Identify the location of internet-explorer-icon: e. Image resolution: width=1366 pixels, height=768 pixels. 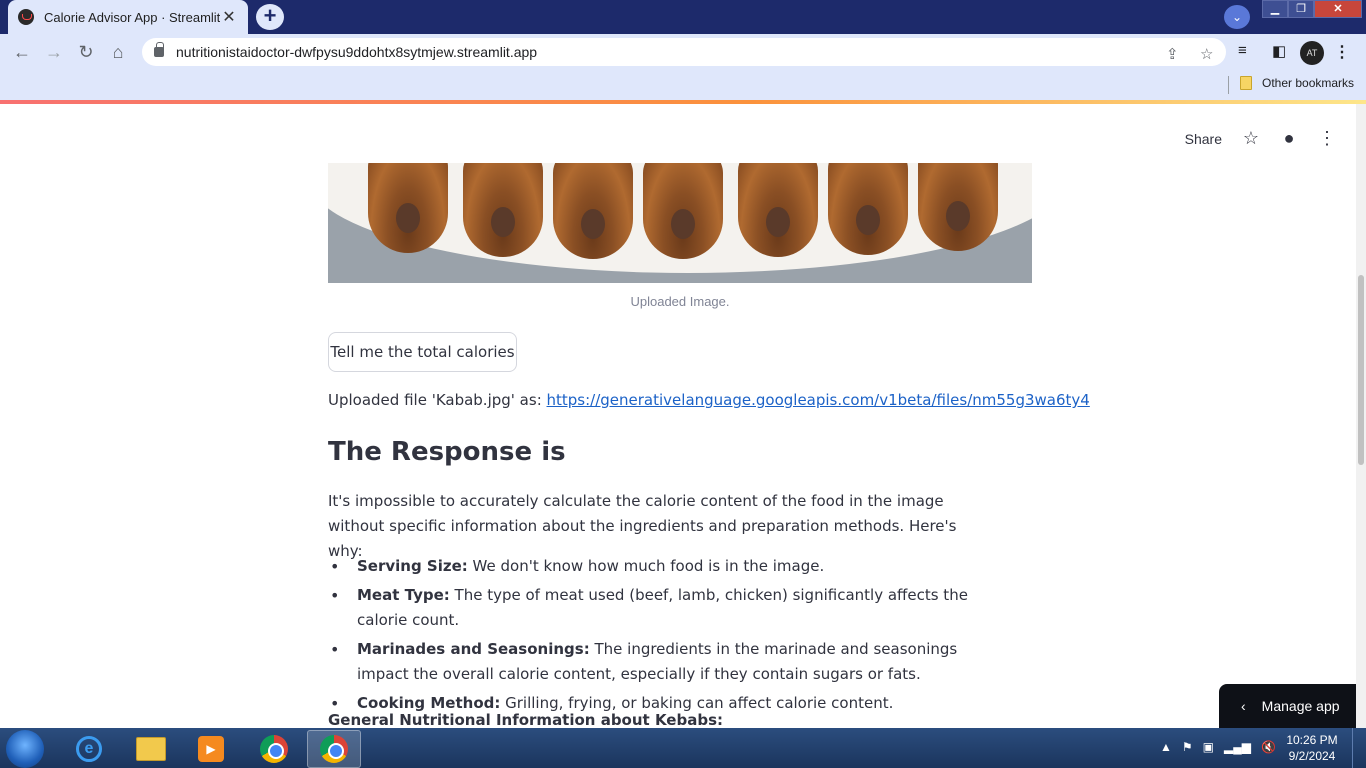
(89, 749).